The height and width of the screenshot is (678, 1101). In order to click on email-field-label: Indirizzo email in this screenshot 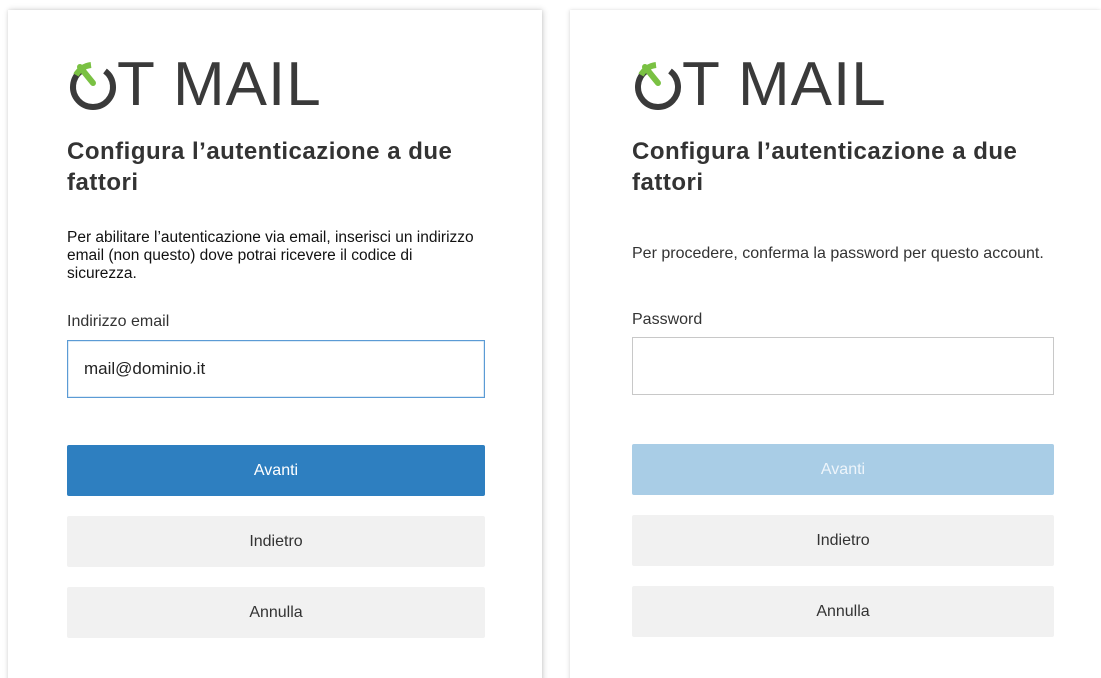, I will do `click(118, 321)`.